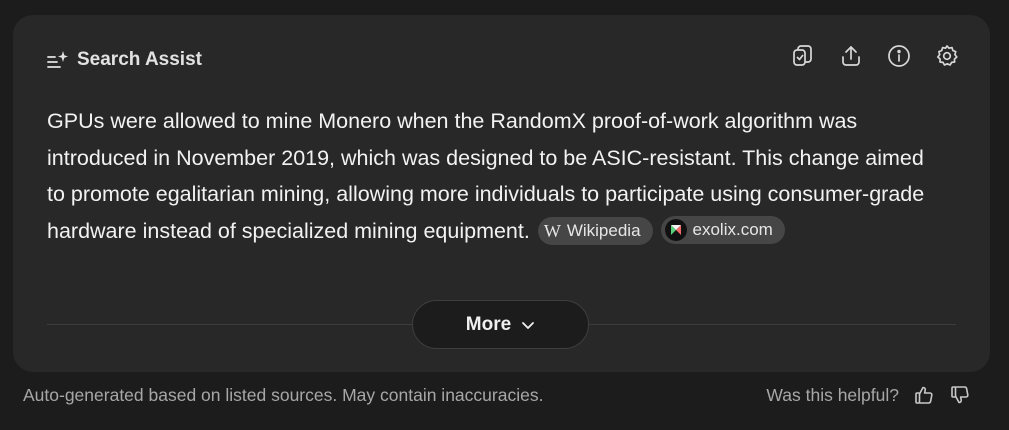  I want to click on source-chip-exolix: exolix.com, so click(722, 229).